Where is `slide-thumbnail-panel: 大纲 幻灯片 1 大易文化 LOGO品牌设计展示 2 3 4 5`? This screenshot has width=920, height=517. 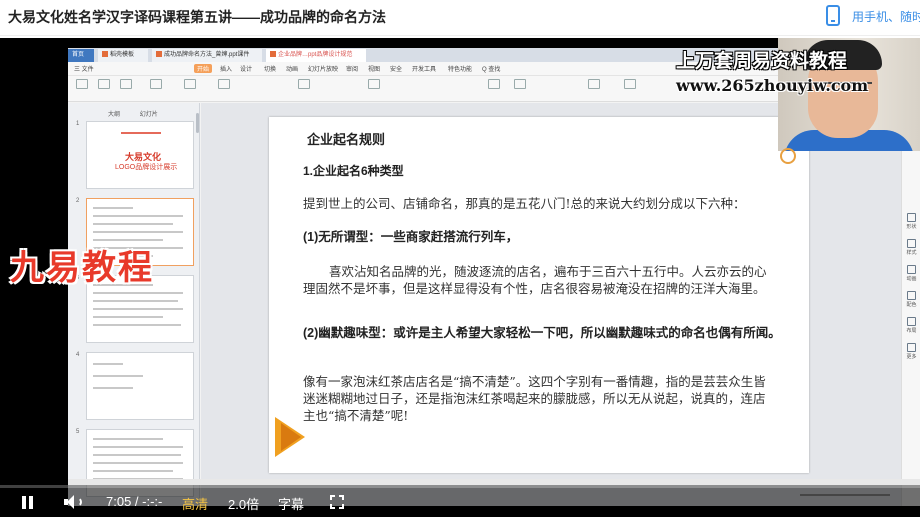
slide-thumbnail-panel: 大纲 幻灯片 1 大易文化 LOGO品牌设计展示 2 3 4 5 is located at coordinates (134, 304).